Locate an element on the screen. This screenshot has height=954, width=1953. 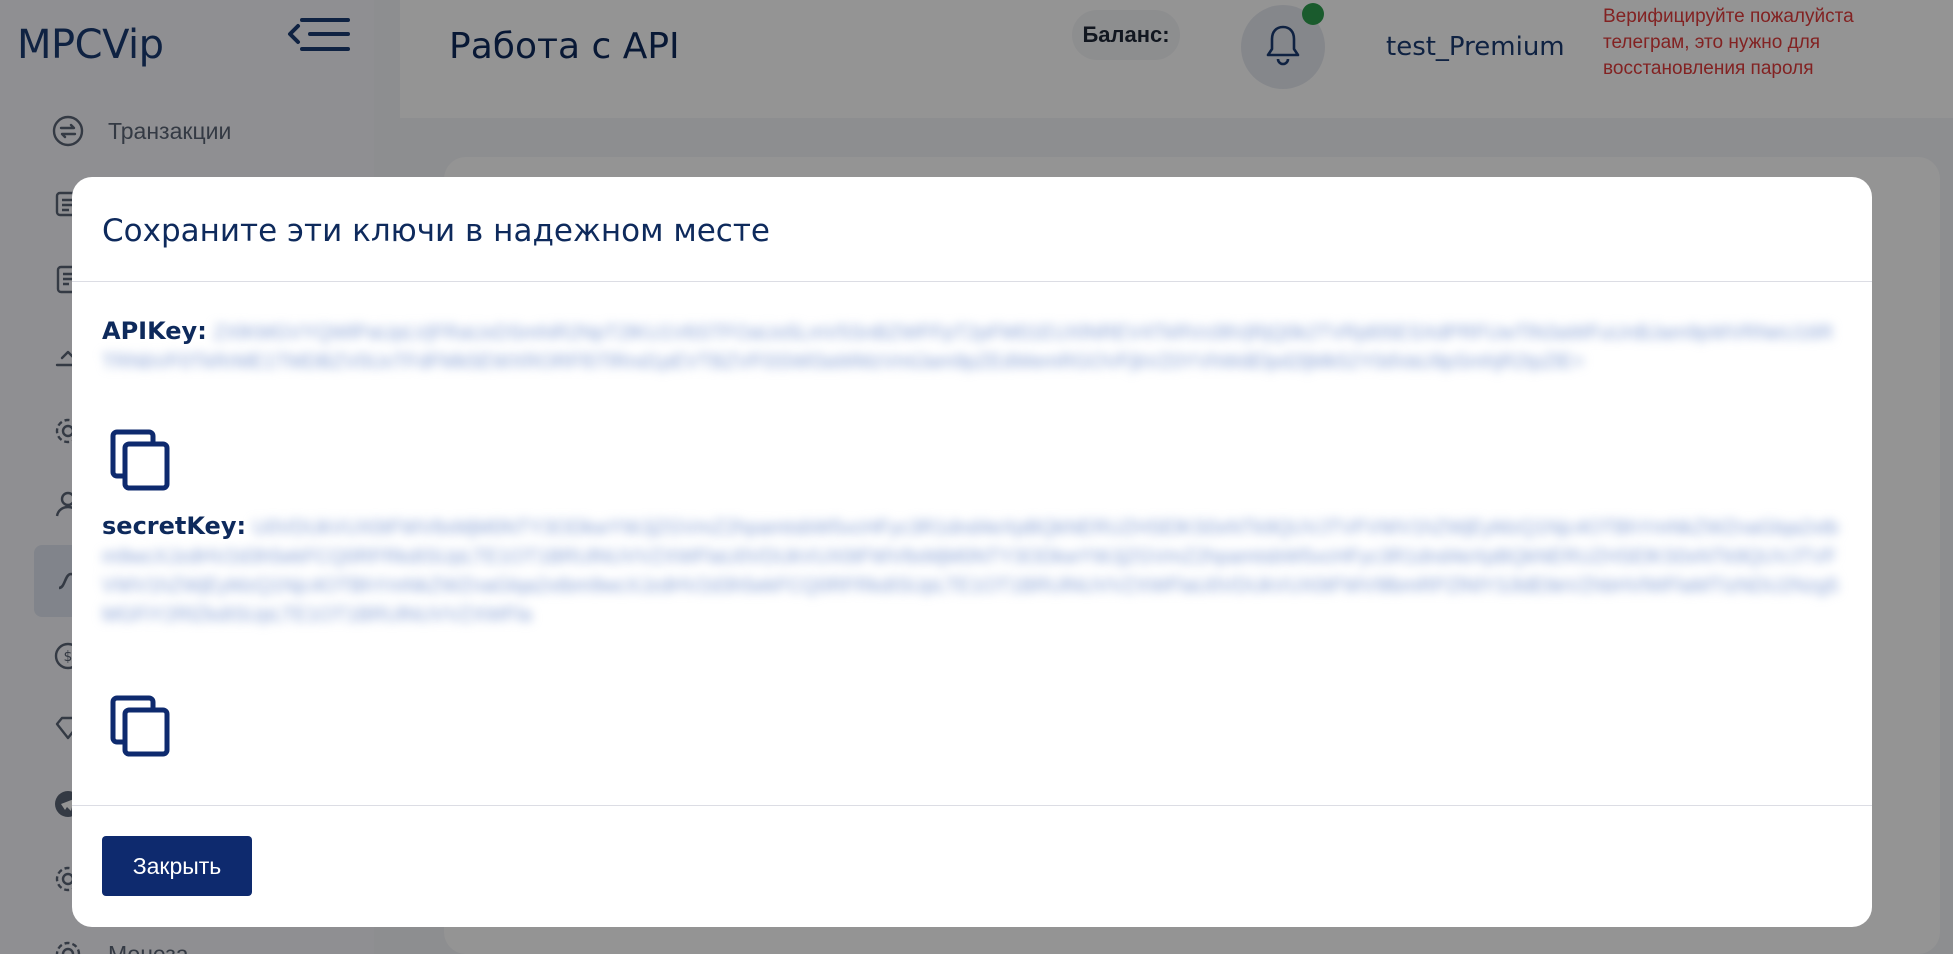
close-button: Закрыть is located at coordinates (177, 866).